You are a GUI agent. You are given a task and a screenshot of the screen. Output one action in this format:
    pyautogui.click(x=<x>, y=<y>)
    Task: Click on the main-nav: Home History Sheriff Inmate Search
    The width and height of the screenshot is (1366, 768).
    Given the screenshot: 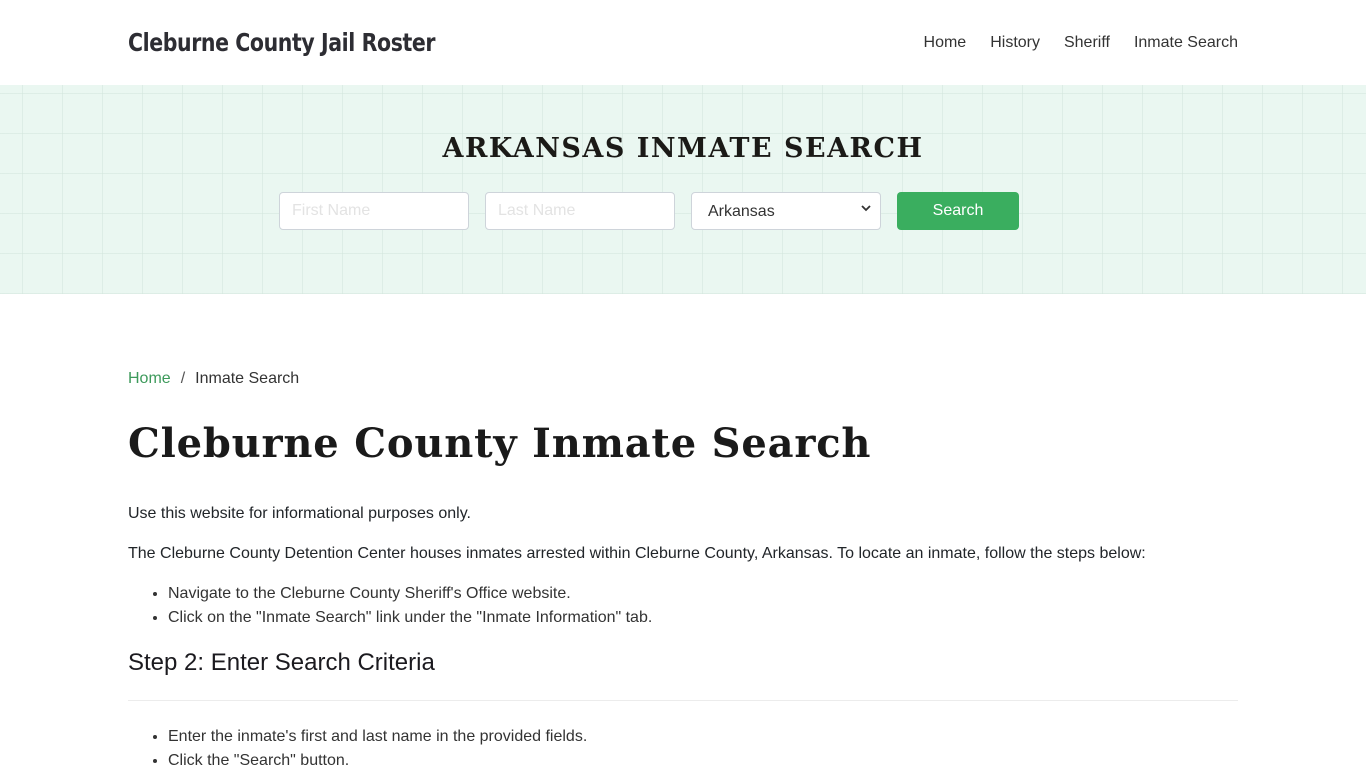 What is the action you would take?
    pyautogui.click(x=1069, y=43)
    